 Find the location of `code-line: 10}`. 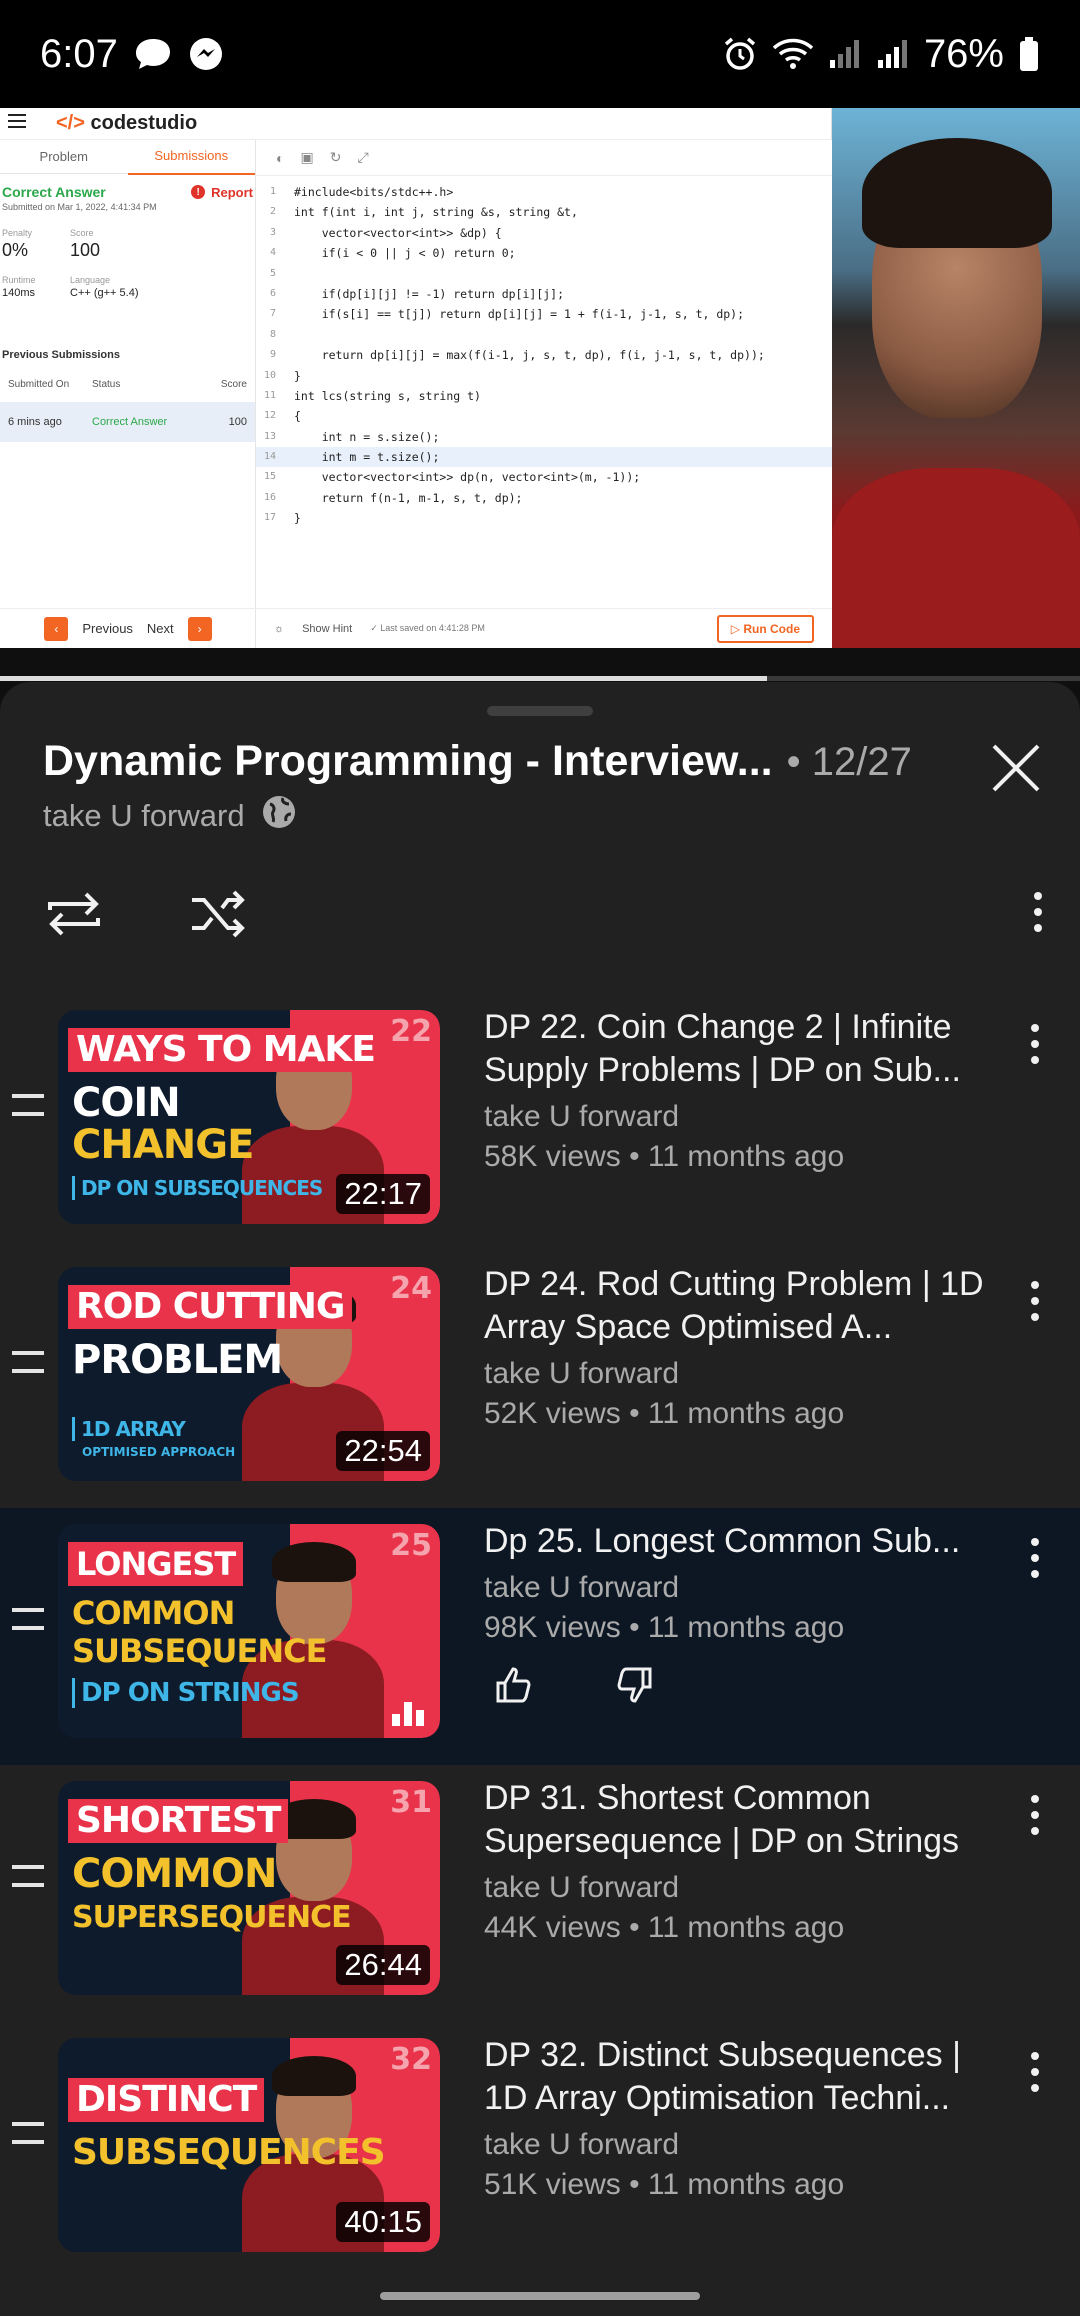

code-line: 10} is located at coordinates (282, 375).